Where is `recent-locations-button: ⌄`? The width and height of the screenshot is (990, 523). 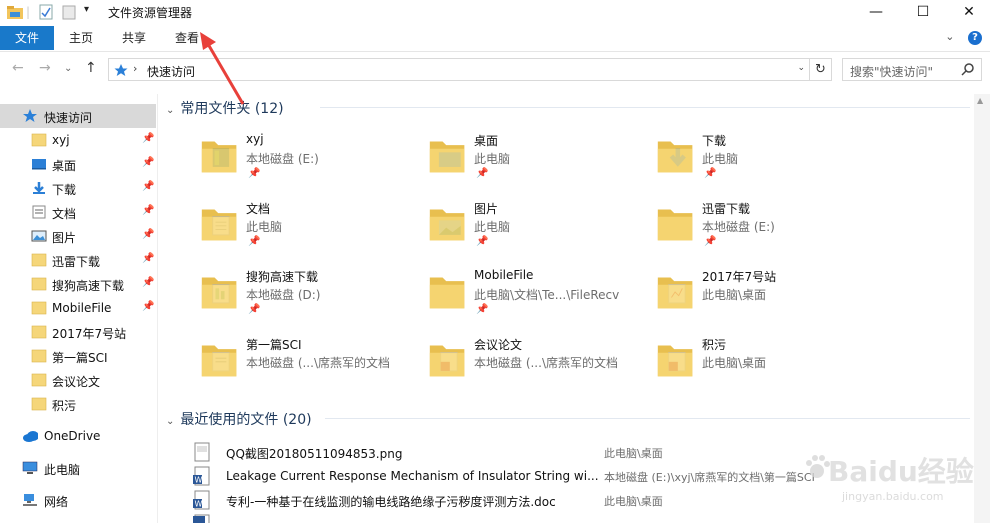 recent-locations-button: ⌄ is located at coordinates (68, 68).